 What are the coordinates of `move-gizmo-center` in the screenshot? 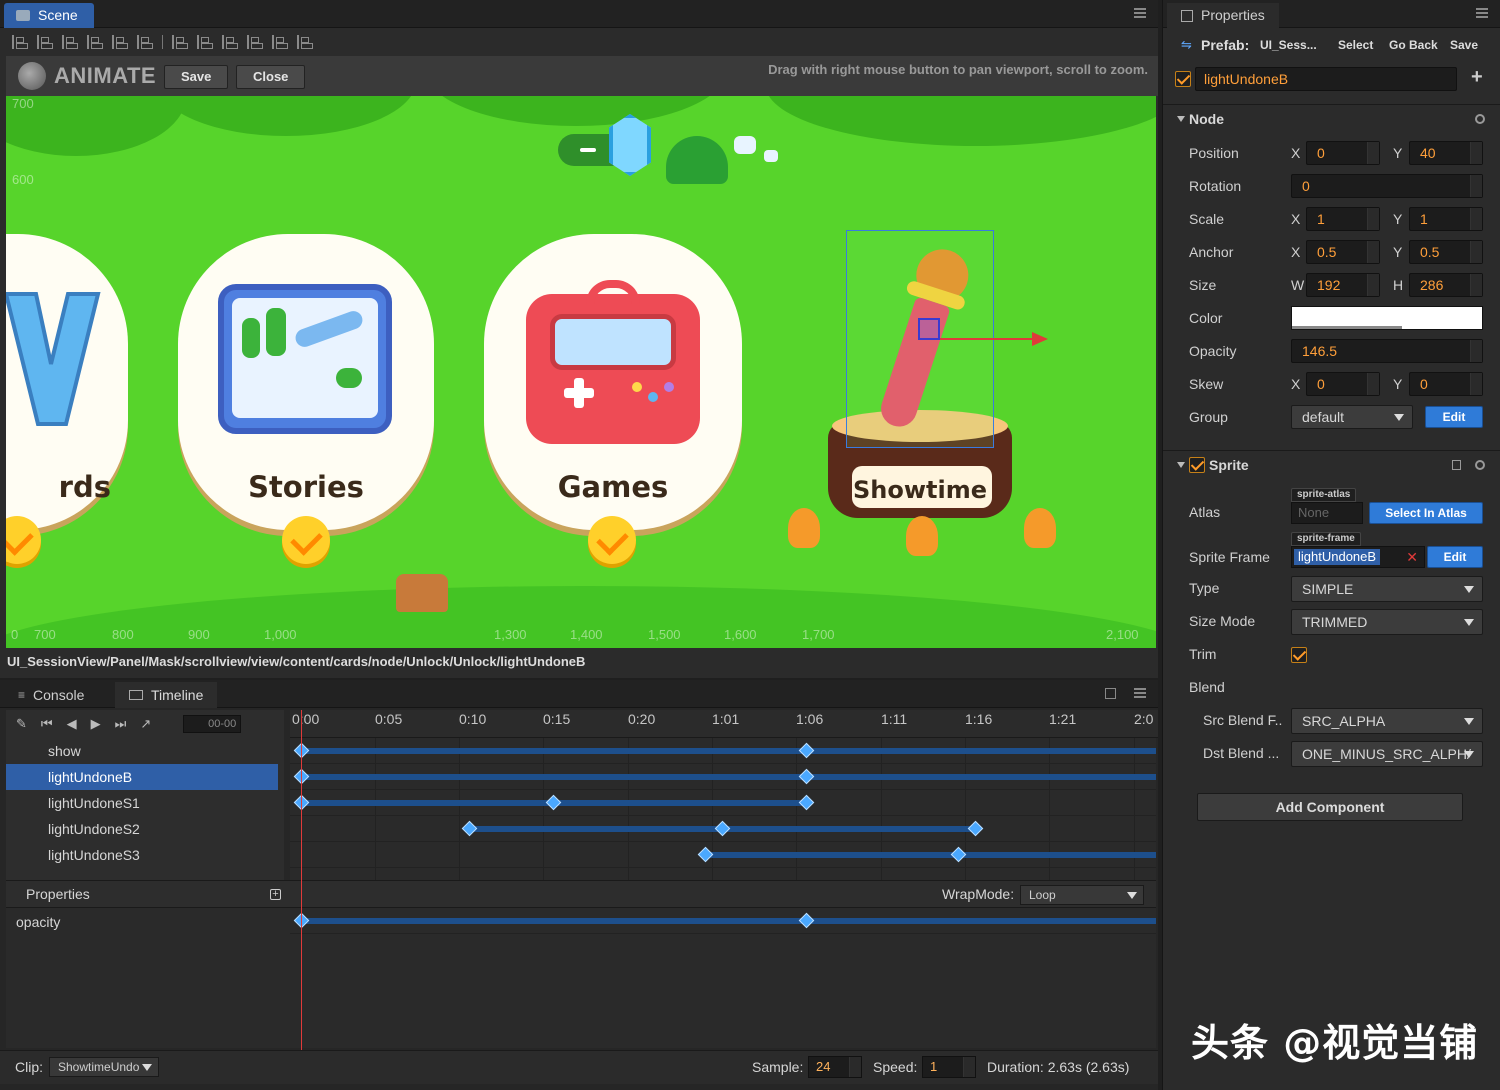 It's located at (929, 329).